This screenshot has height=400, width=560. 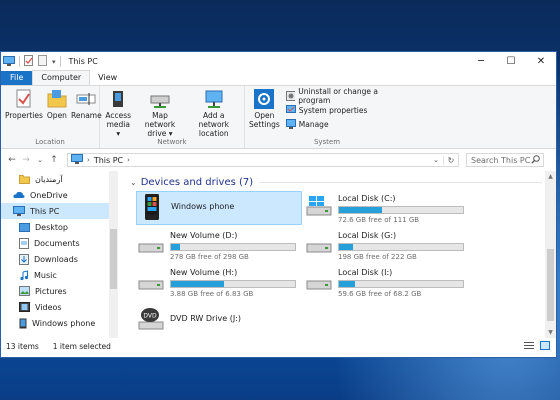 I want to click on manage-button: Manage, so click(x=346, y=124).